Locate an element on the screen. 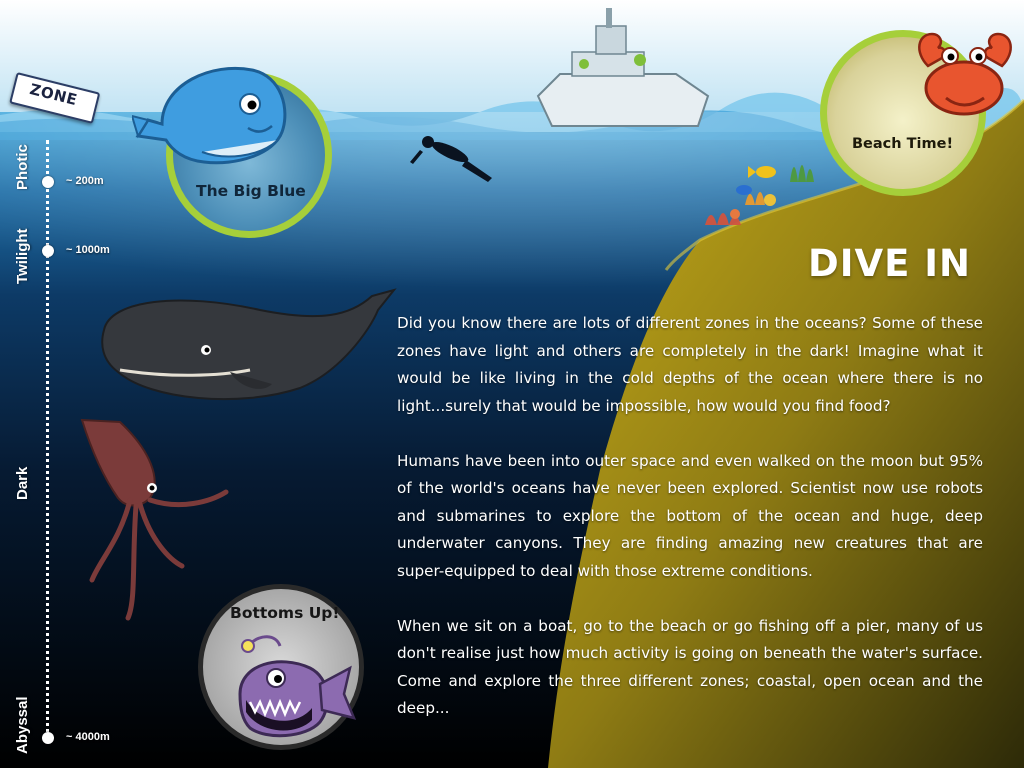 Image resolution: width=1024 pixels, height=768 pixels. big-blue-button: The Big Blue is located at coordinates (232, 152).